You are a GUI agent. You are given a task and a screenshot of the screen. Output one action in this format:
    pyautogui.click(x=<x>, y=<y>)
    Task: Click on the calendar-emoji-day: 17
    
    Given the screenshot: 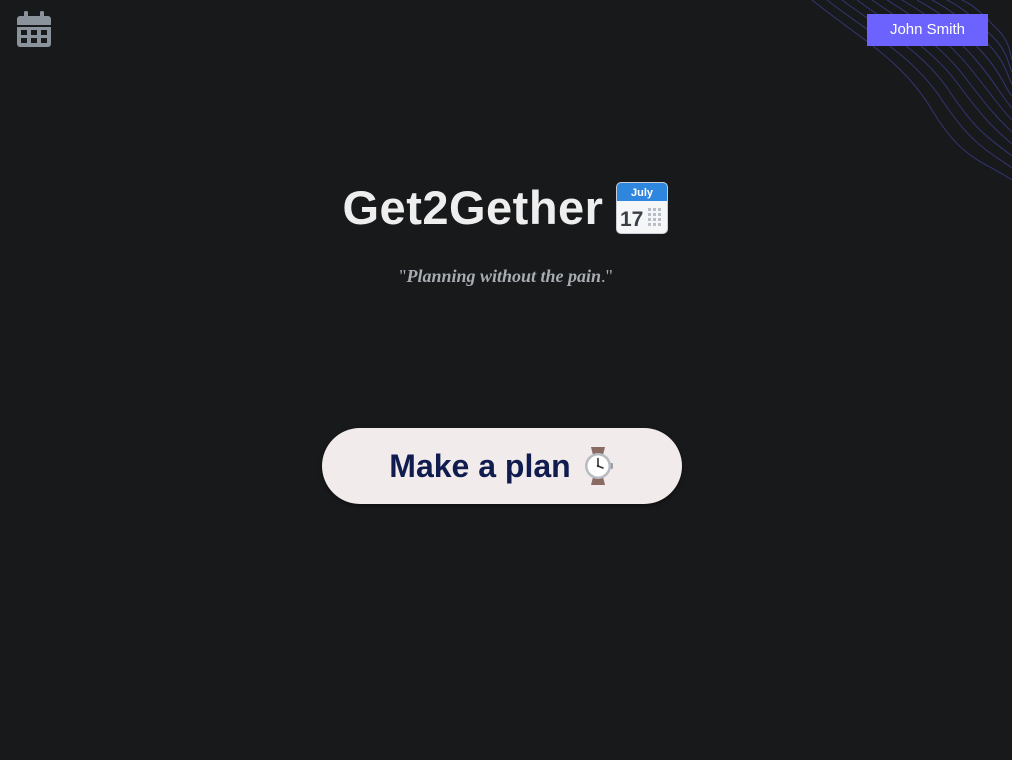 What is the action you would take?
    pyautogui.click(x=631, y=219)
    